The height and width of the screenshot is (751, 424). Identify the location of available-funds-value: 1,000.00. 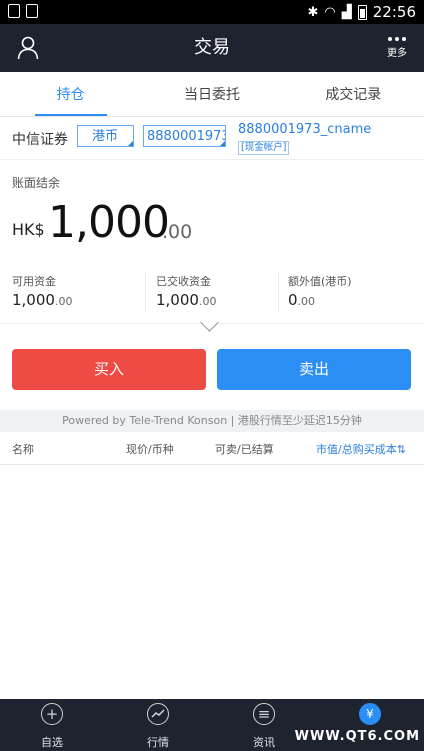
(42, 300).